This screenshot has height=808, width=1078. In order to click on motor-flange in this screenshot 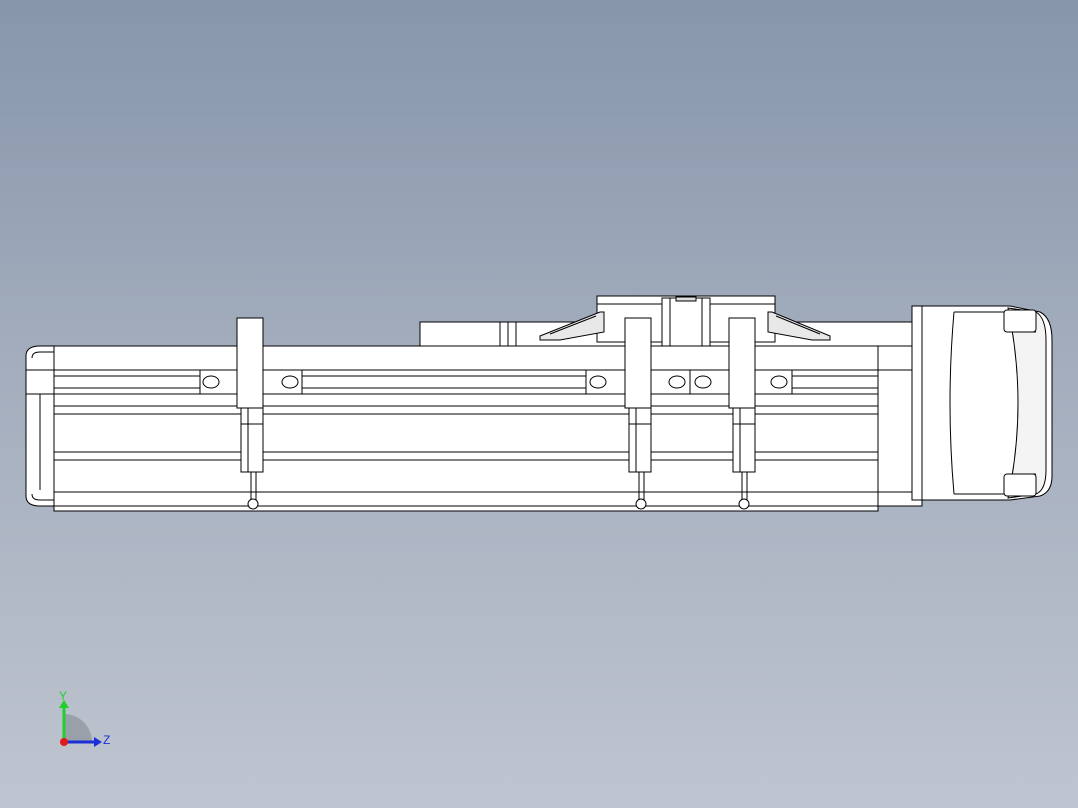, I will do `click(917, 403)`.